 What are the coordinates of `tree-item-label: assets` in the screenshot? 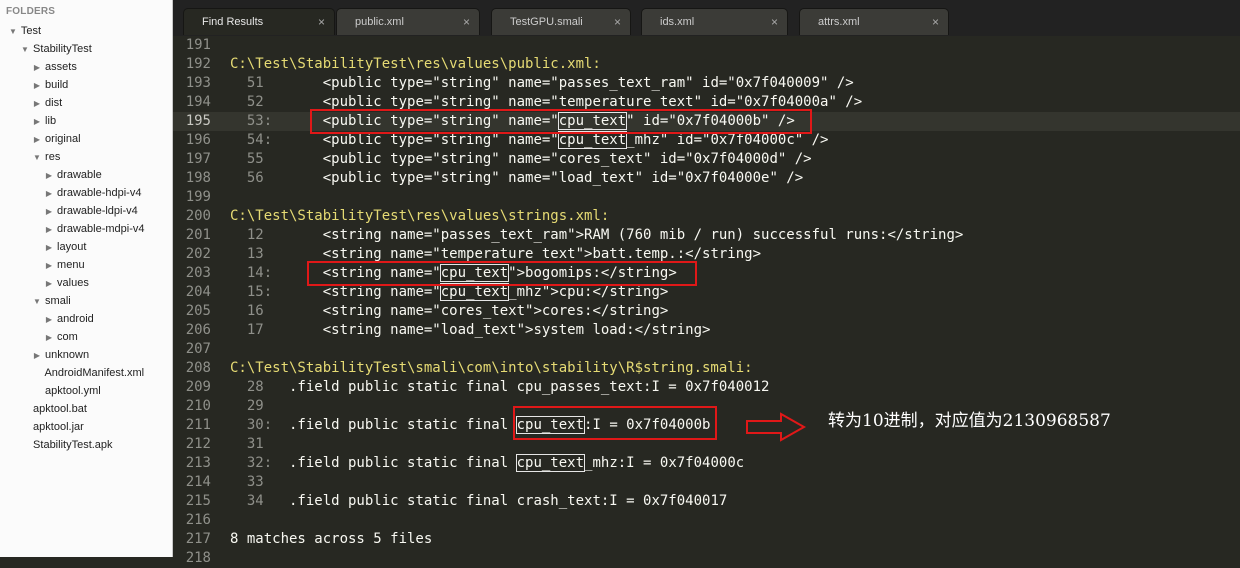 It's located at (59, 67).